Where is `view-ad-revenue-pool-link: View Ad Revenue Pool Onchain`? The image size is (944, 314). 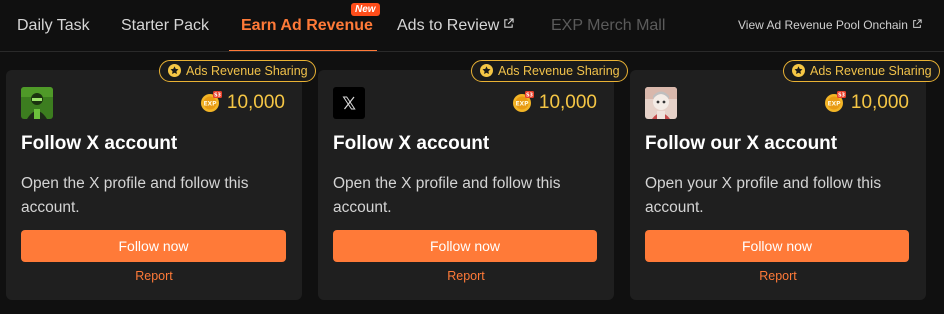
view-ad-revenue-pool-link: View Ad Revenue Pool Onchain is located at coordinates (830, 25).